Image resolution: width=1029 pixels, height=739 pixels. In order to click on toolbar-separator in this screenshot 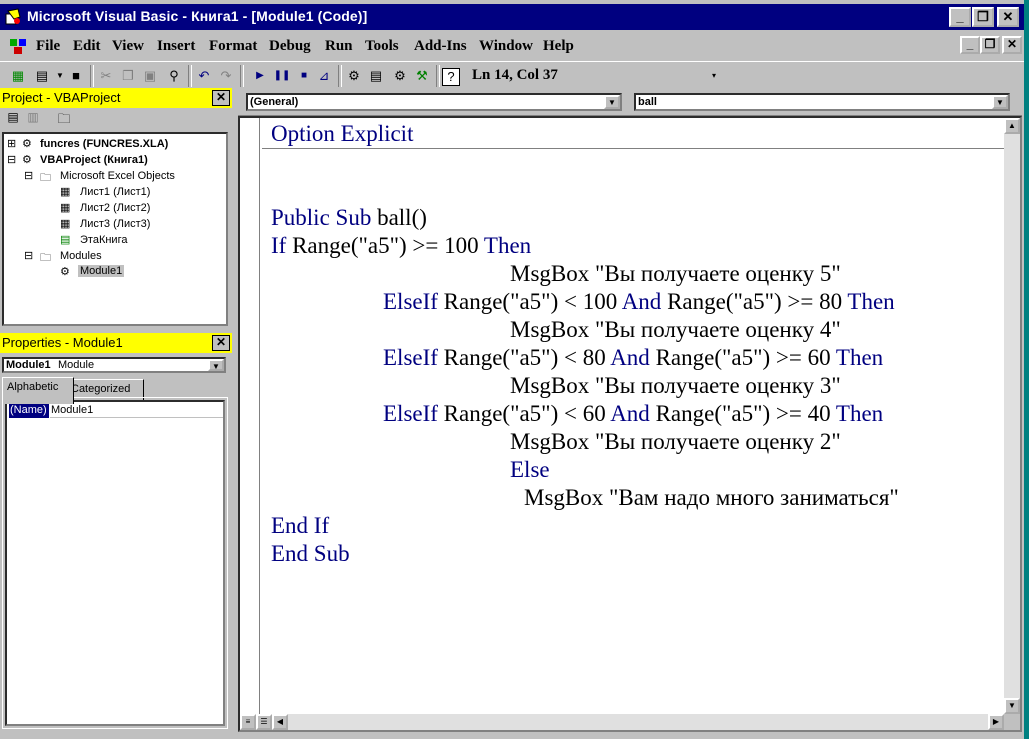, I will do `click(190, 76)`.